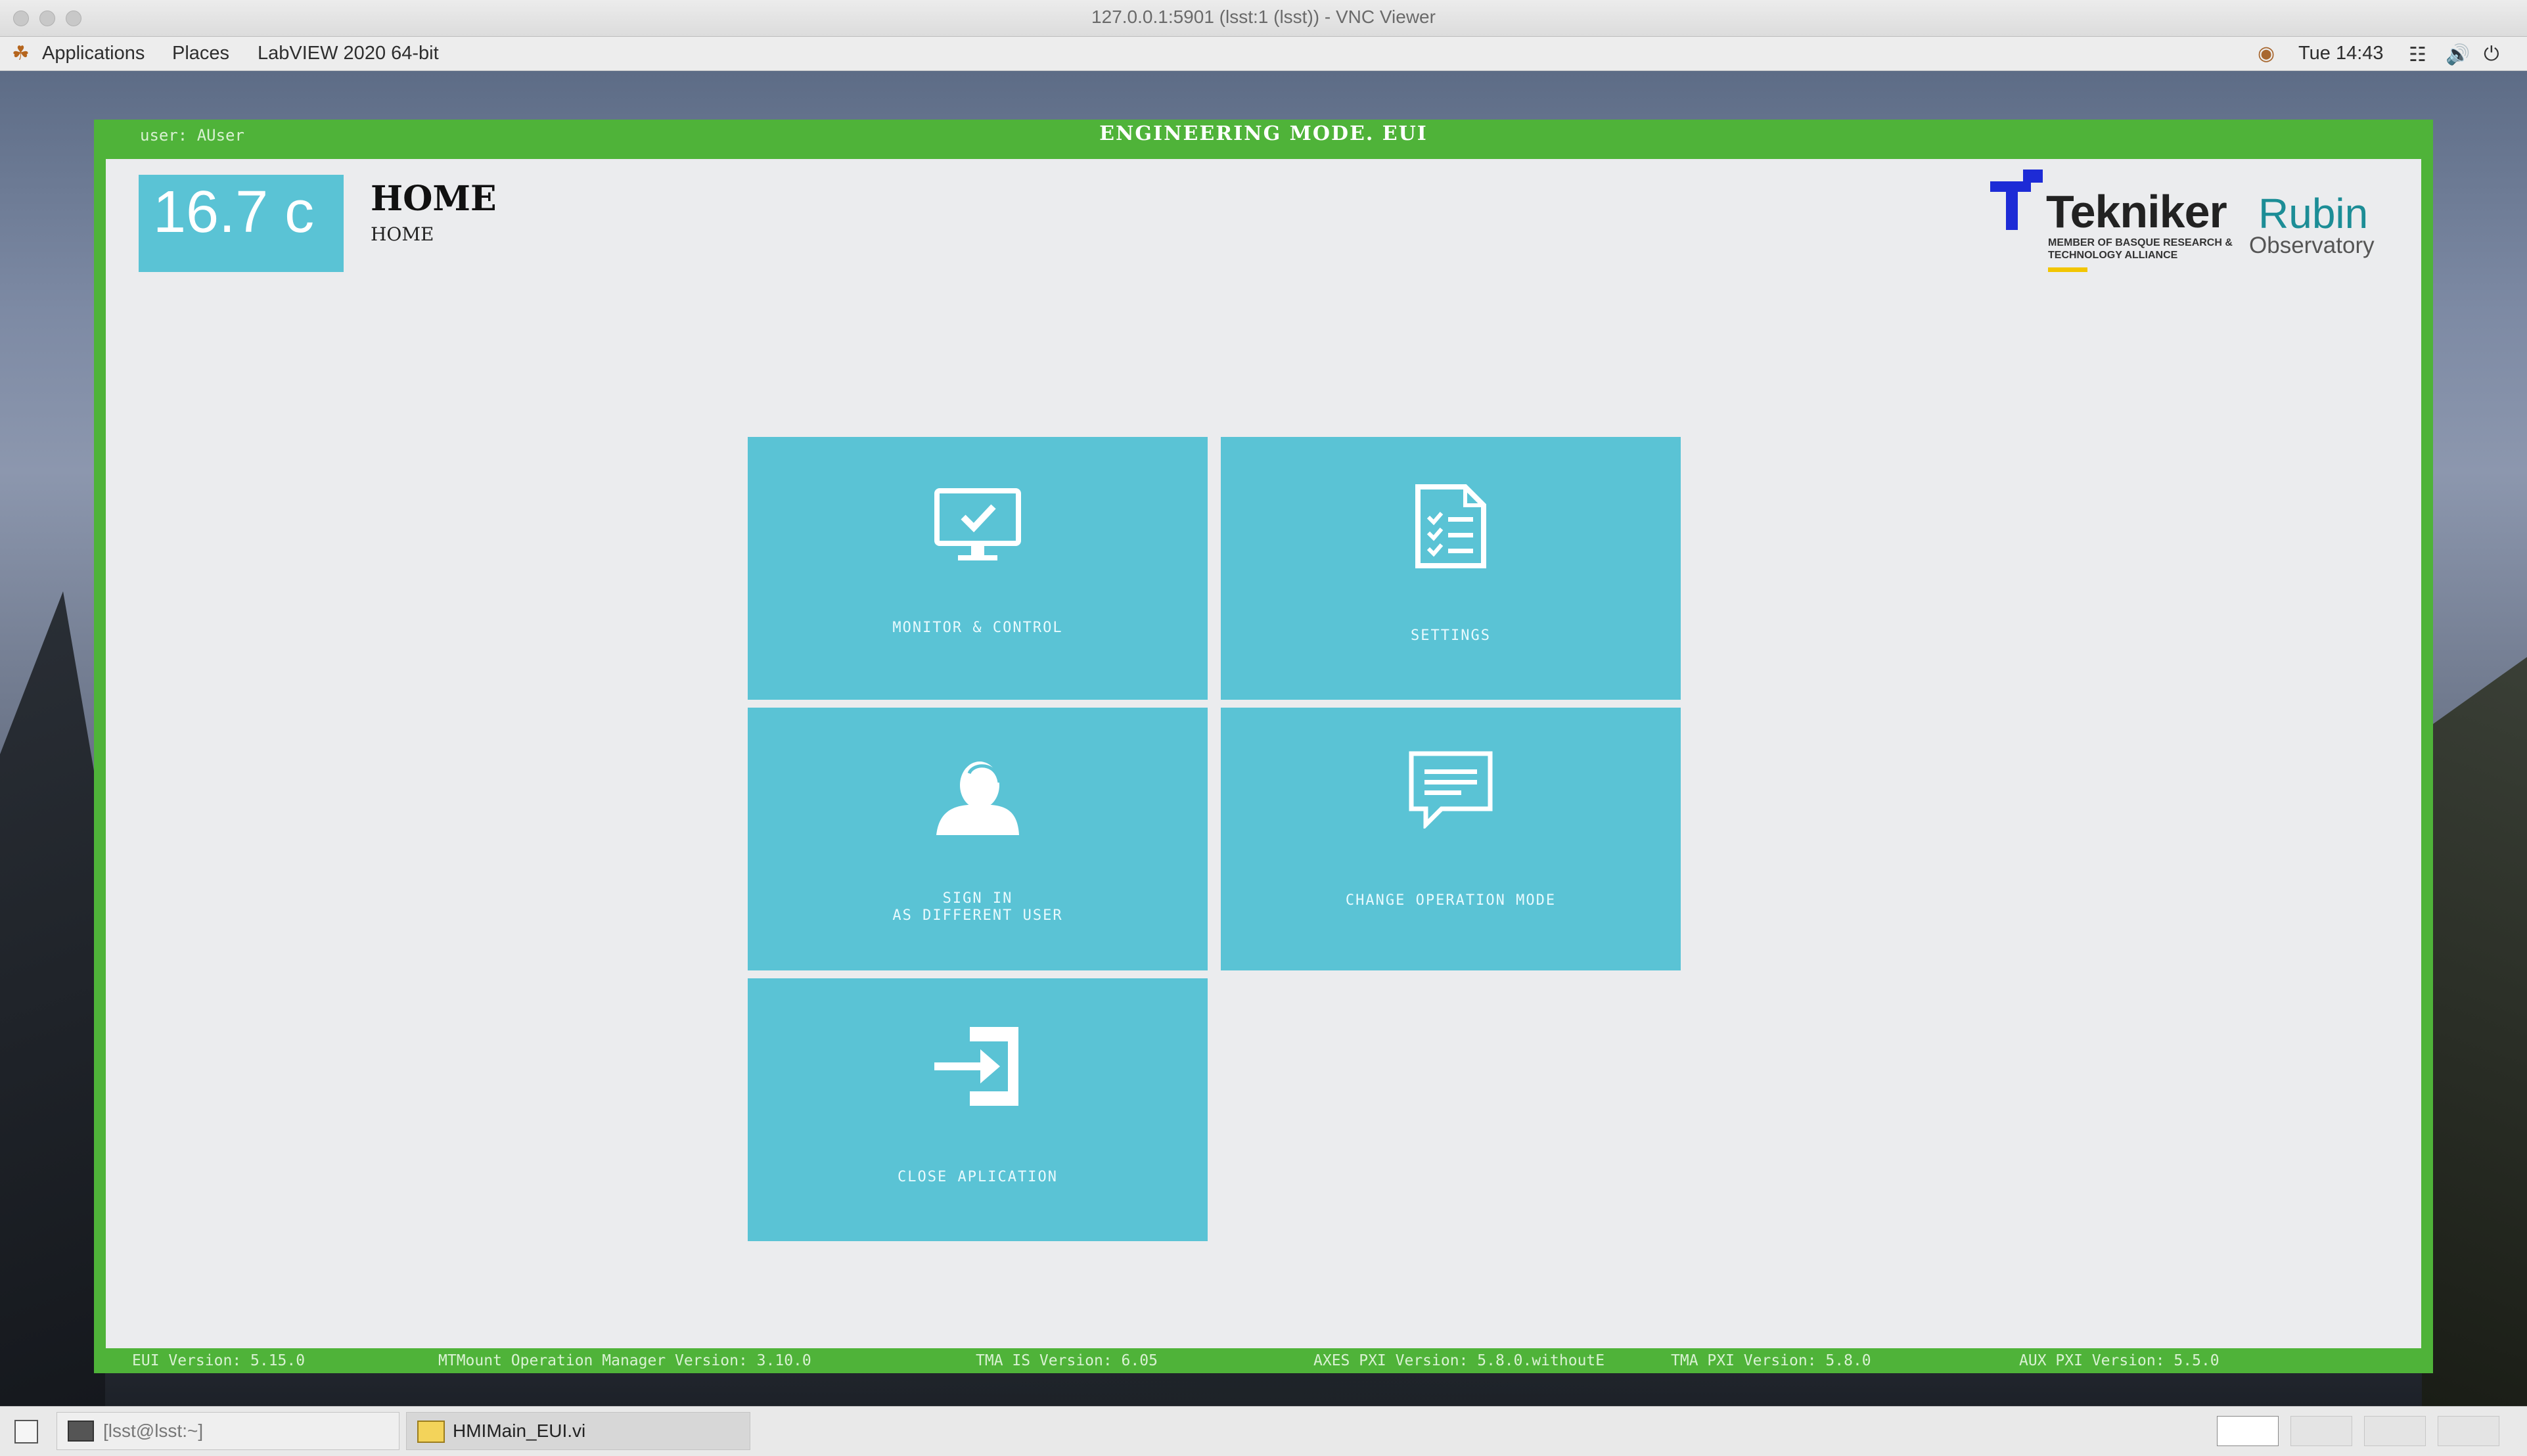 This screenshot has height=1456, width=2527. What do you see at coordinates (1771, 1360) in the screenshot?
I see `tma-pxi-version: TMA PXI Version: 5.8.0` at bounding box center [1771, 1360].